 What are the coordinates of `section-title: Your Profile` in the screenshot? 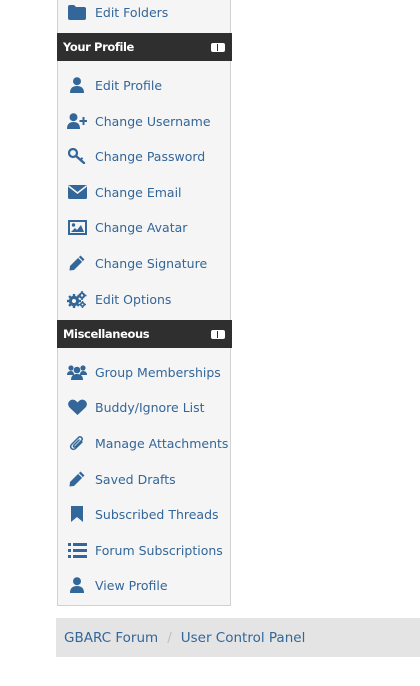 It's located at (98, 47).